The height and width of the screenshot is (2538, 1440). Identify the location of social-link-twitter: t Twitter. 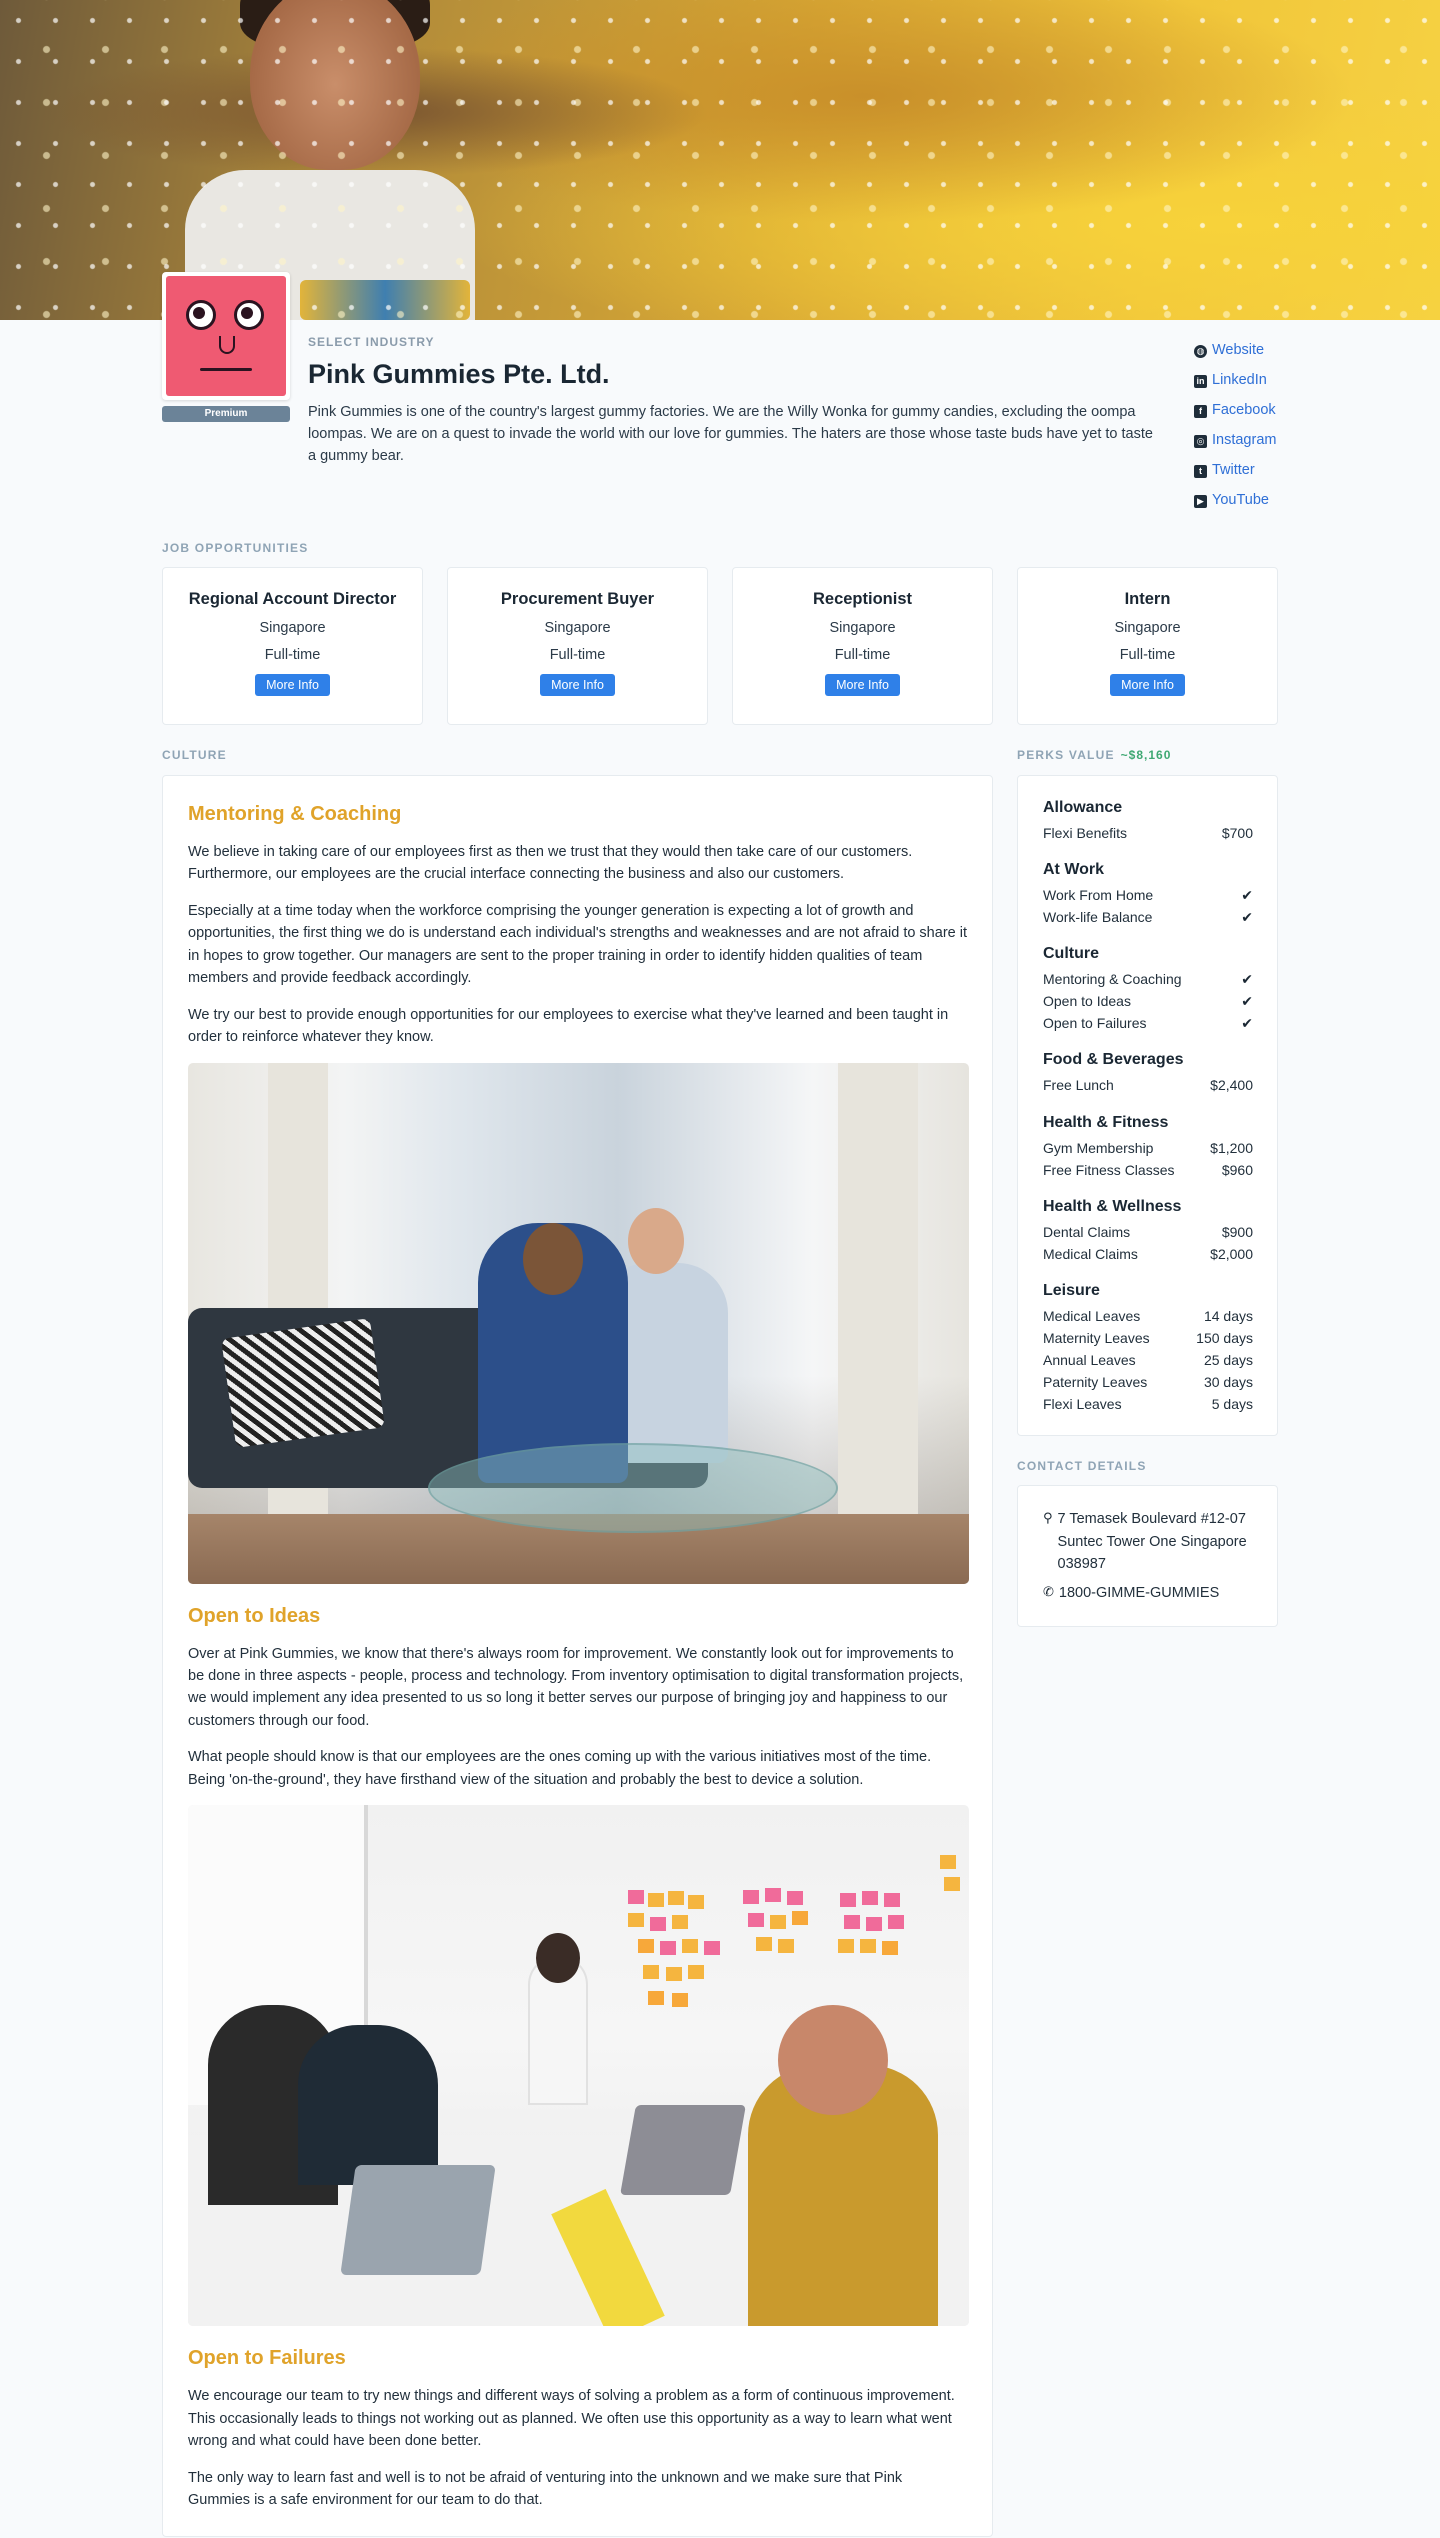
(1235, 471).